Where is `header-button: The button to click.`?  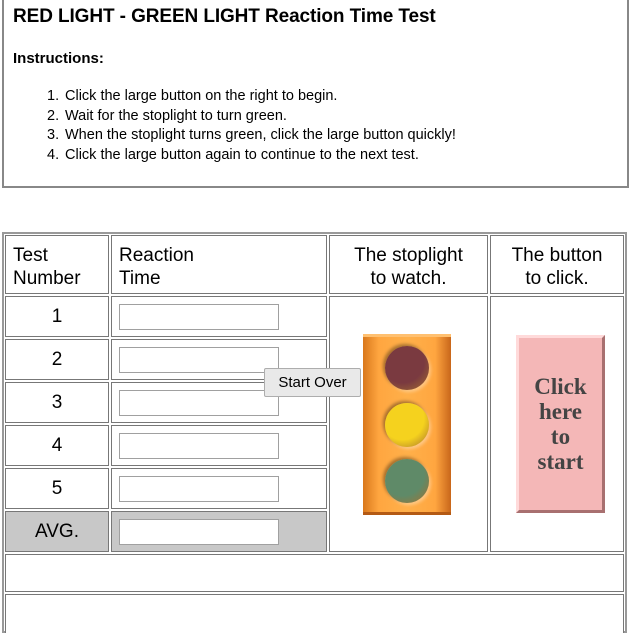
header-button: The button to click. is located at coordinates (557, 264).